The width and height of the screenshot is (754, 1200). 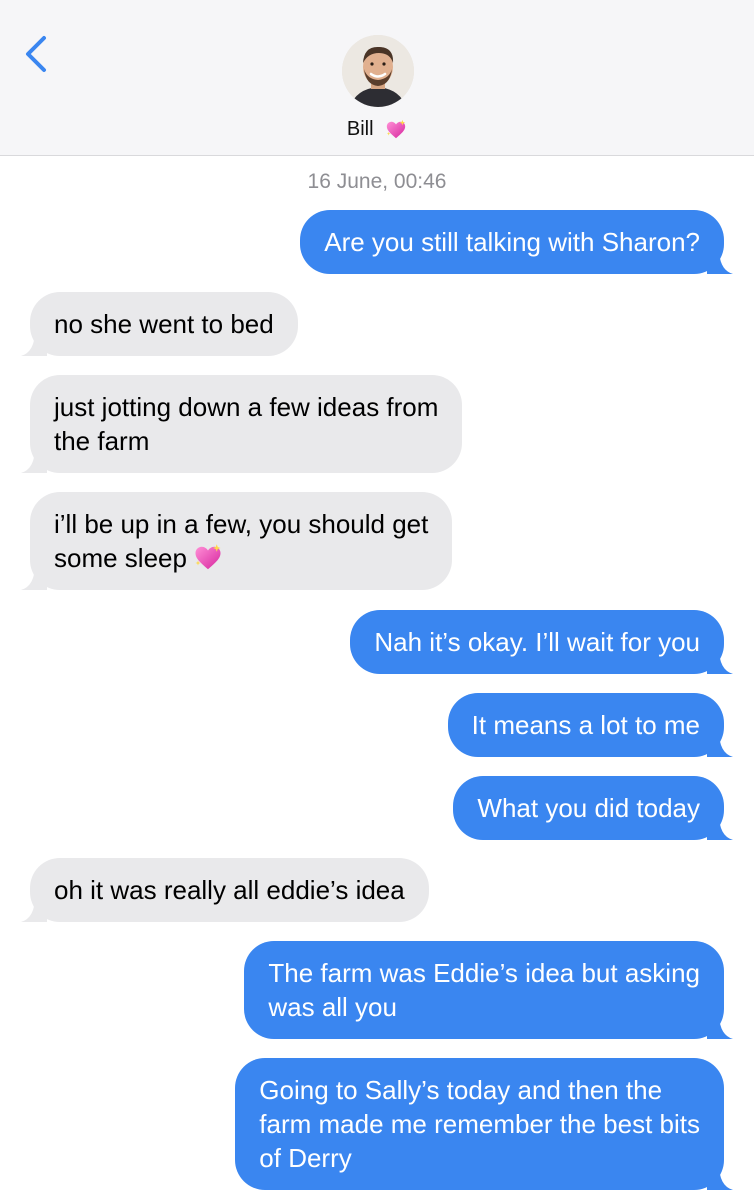 I want to click on outgoing-message: Are you still talking with Sharon?, so click(x=516, y=242).